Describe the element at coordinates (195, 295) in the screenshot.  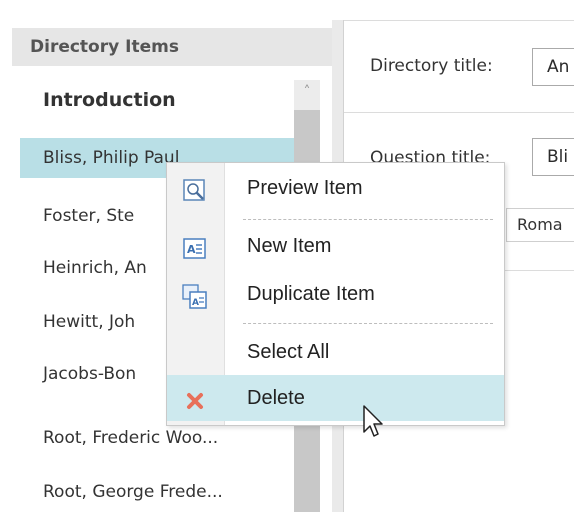
I see `duplicate-icon: A` at that location.